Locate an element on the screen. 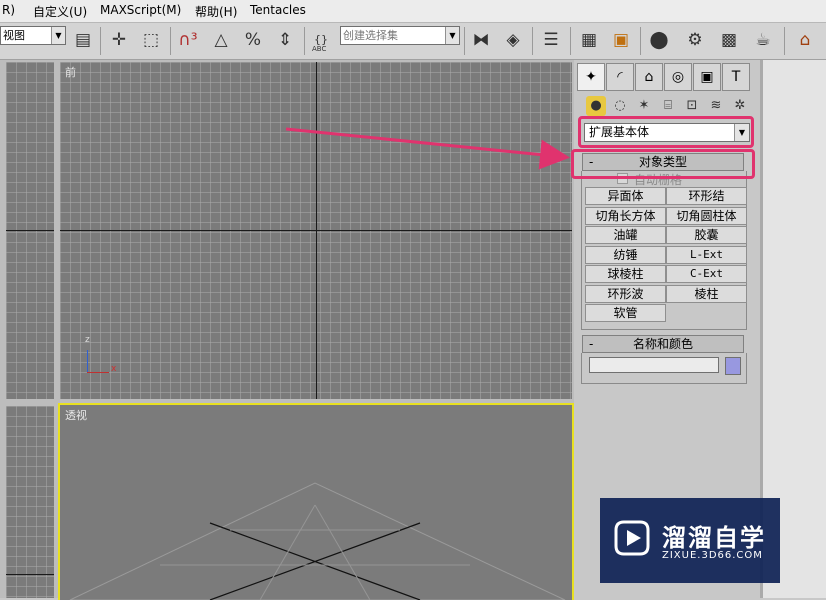 This screenshot has width=826, height=600. menu-item-rendering: R) is located at coordinates (8, 10).